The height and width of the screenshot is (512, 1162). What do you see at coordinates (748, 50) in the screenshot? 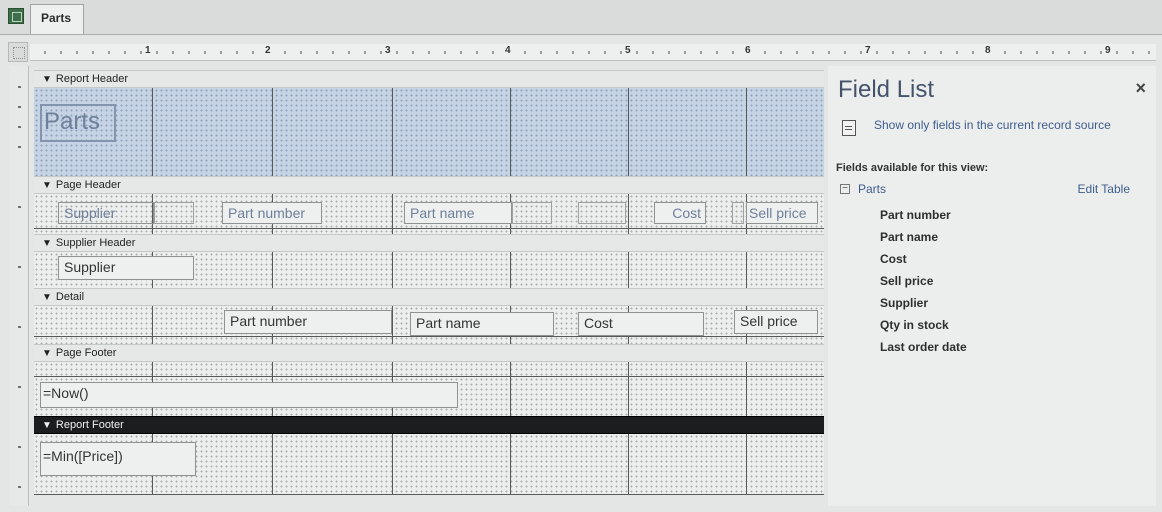
I see `ruler-number: 6` at bounding box center [748, 50].